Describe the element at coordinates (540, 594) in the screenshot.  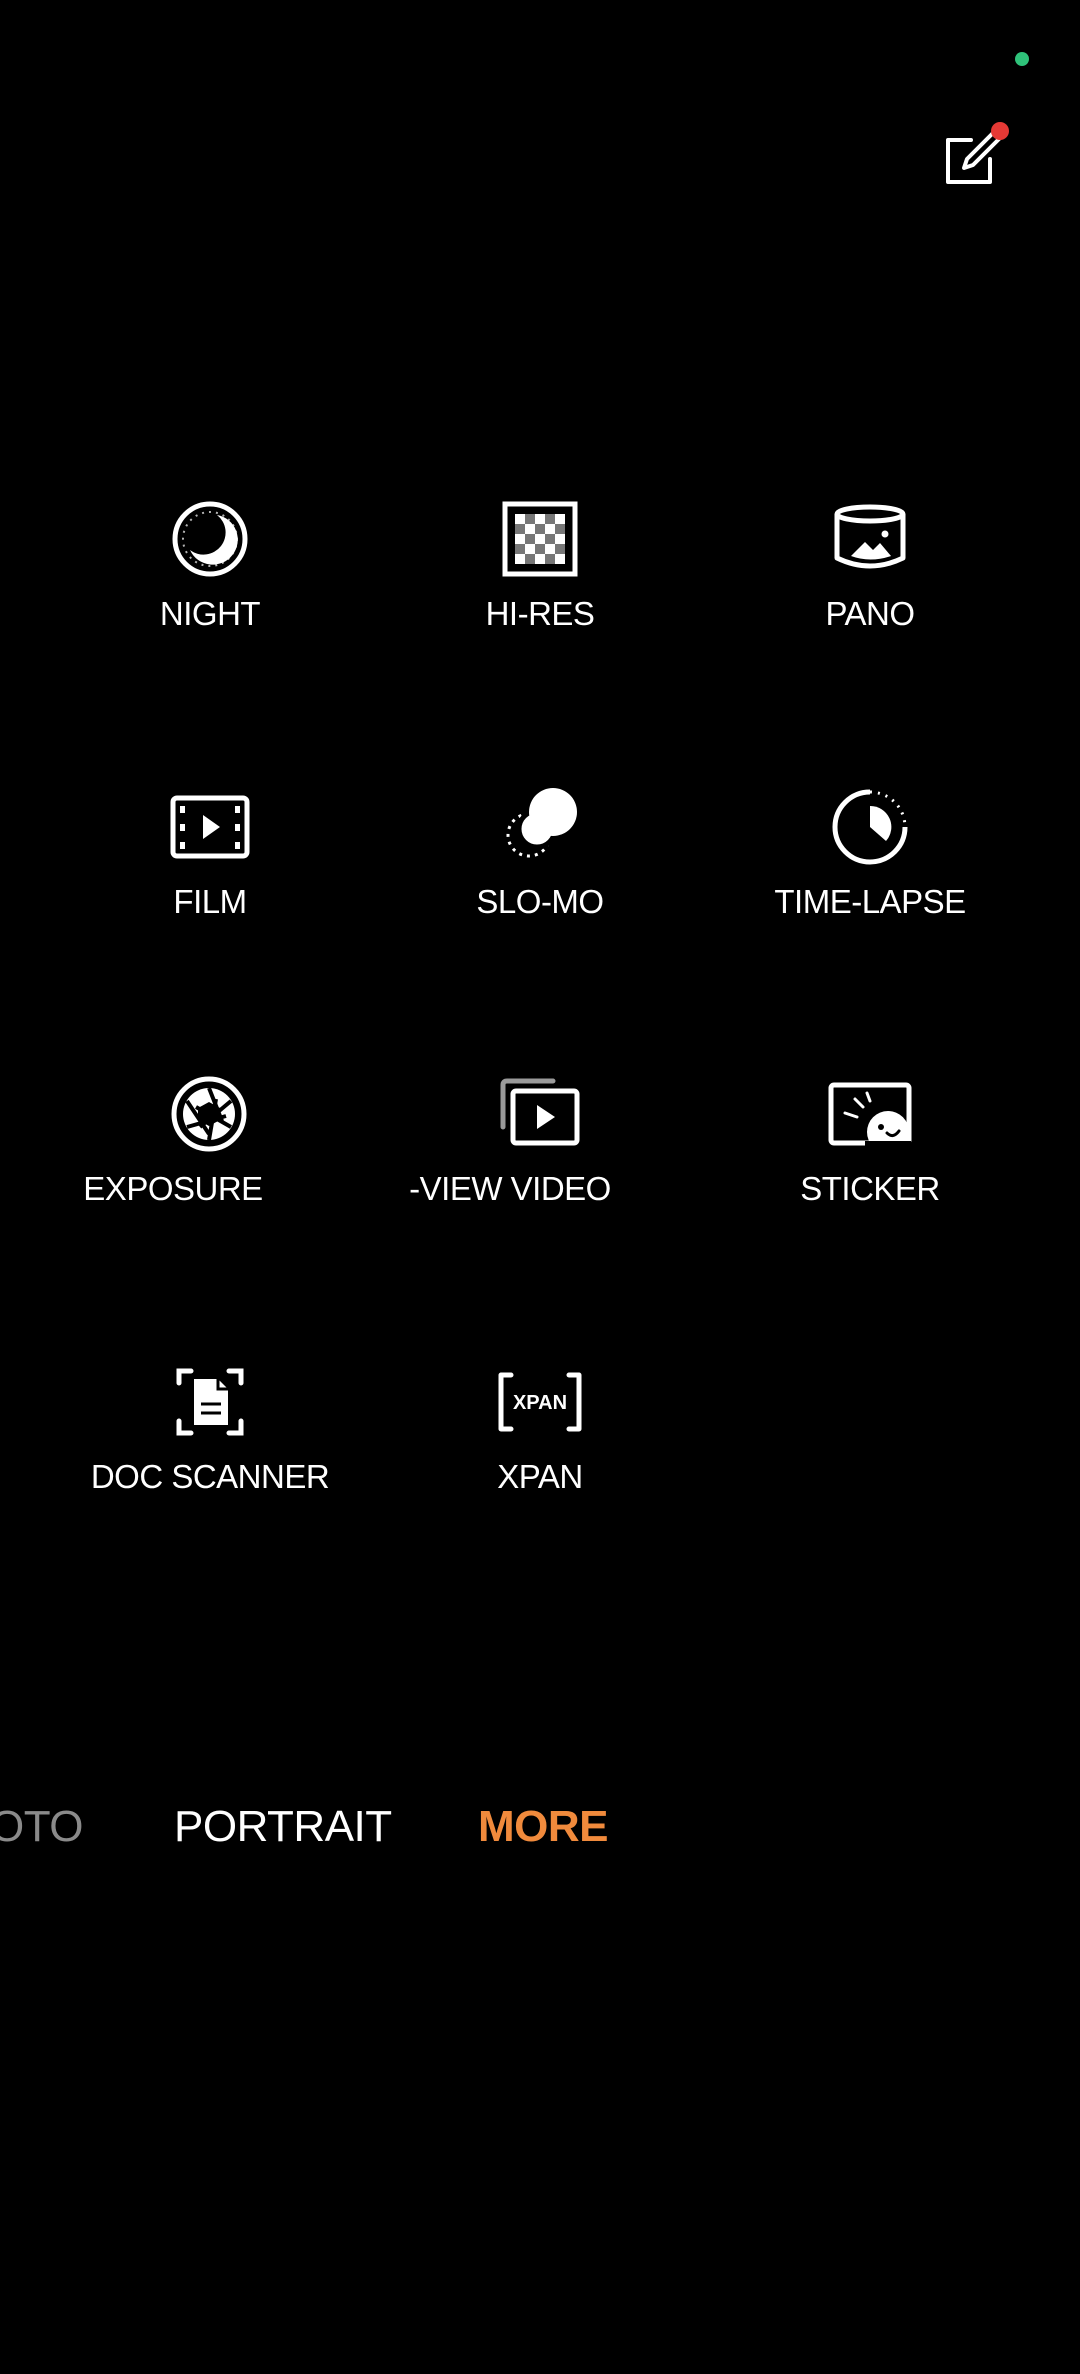
I see `mode-hi-res: HI-RES` at that location.